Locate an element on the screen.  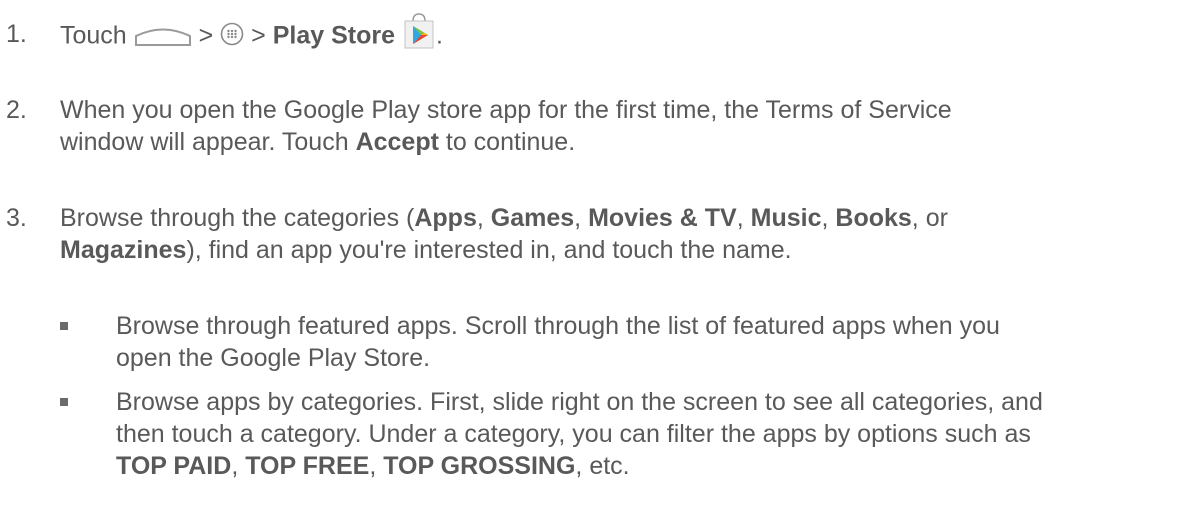
bullet-2-line-3: TOP PAID, TOP FREE, TOP GROSSING, etc. is located at coordinates (579, 466).